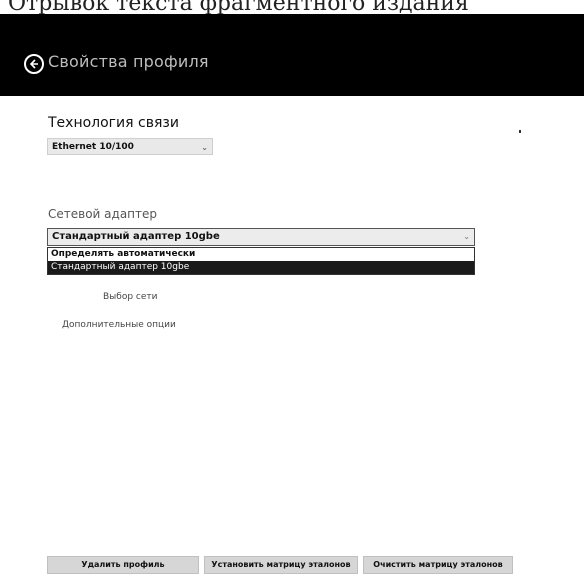 The image size is (584, 580). I want to click on top-text: Отрывок текста фрагментного издания, so click(238, 7).